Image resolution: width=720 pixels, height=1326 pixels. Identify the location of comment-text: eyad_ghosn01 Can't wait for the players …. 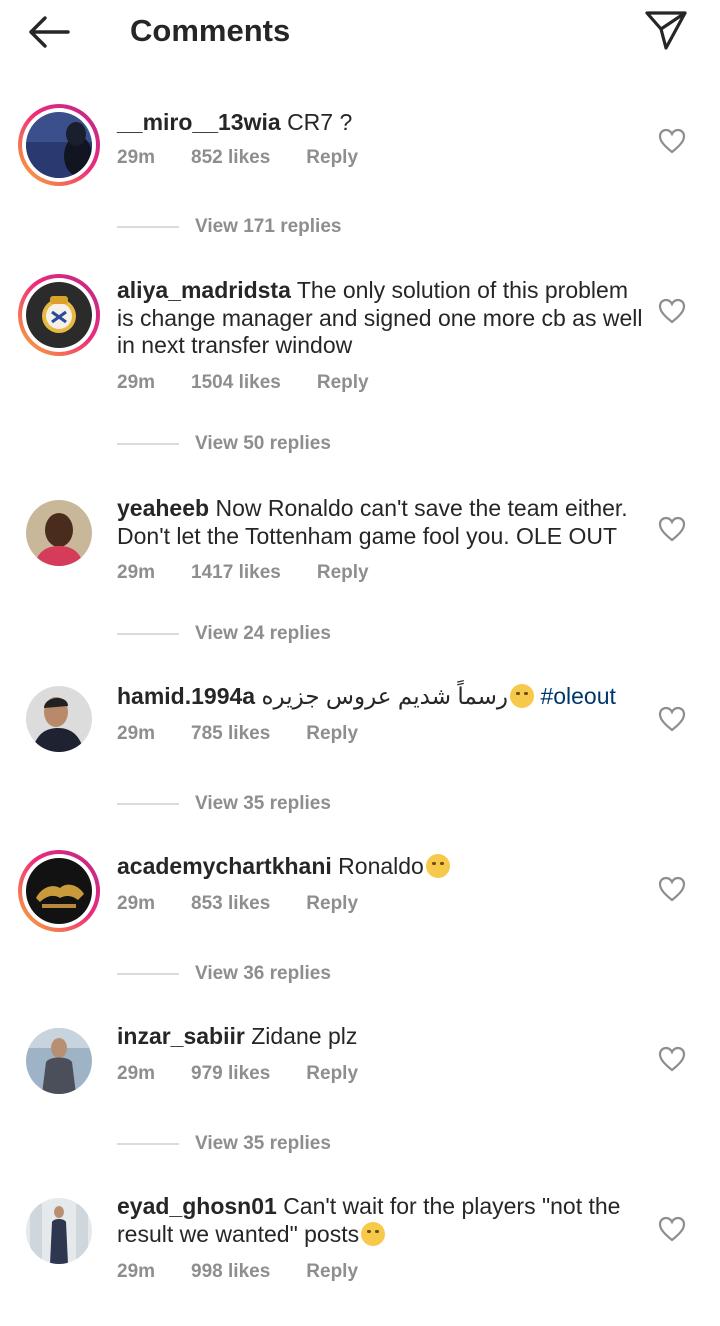
(381, 1220).